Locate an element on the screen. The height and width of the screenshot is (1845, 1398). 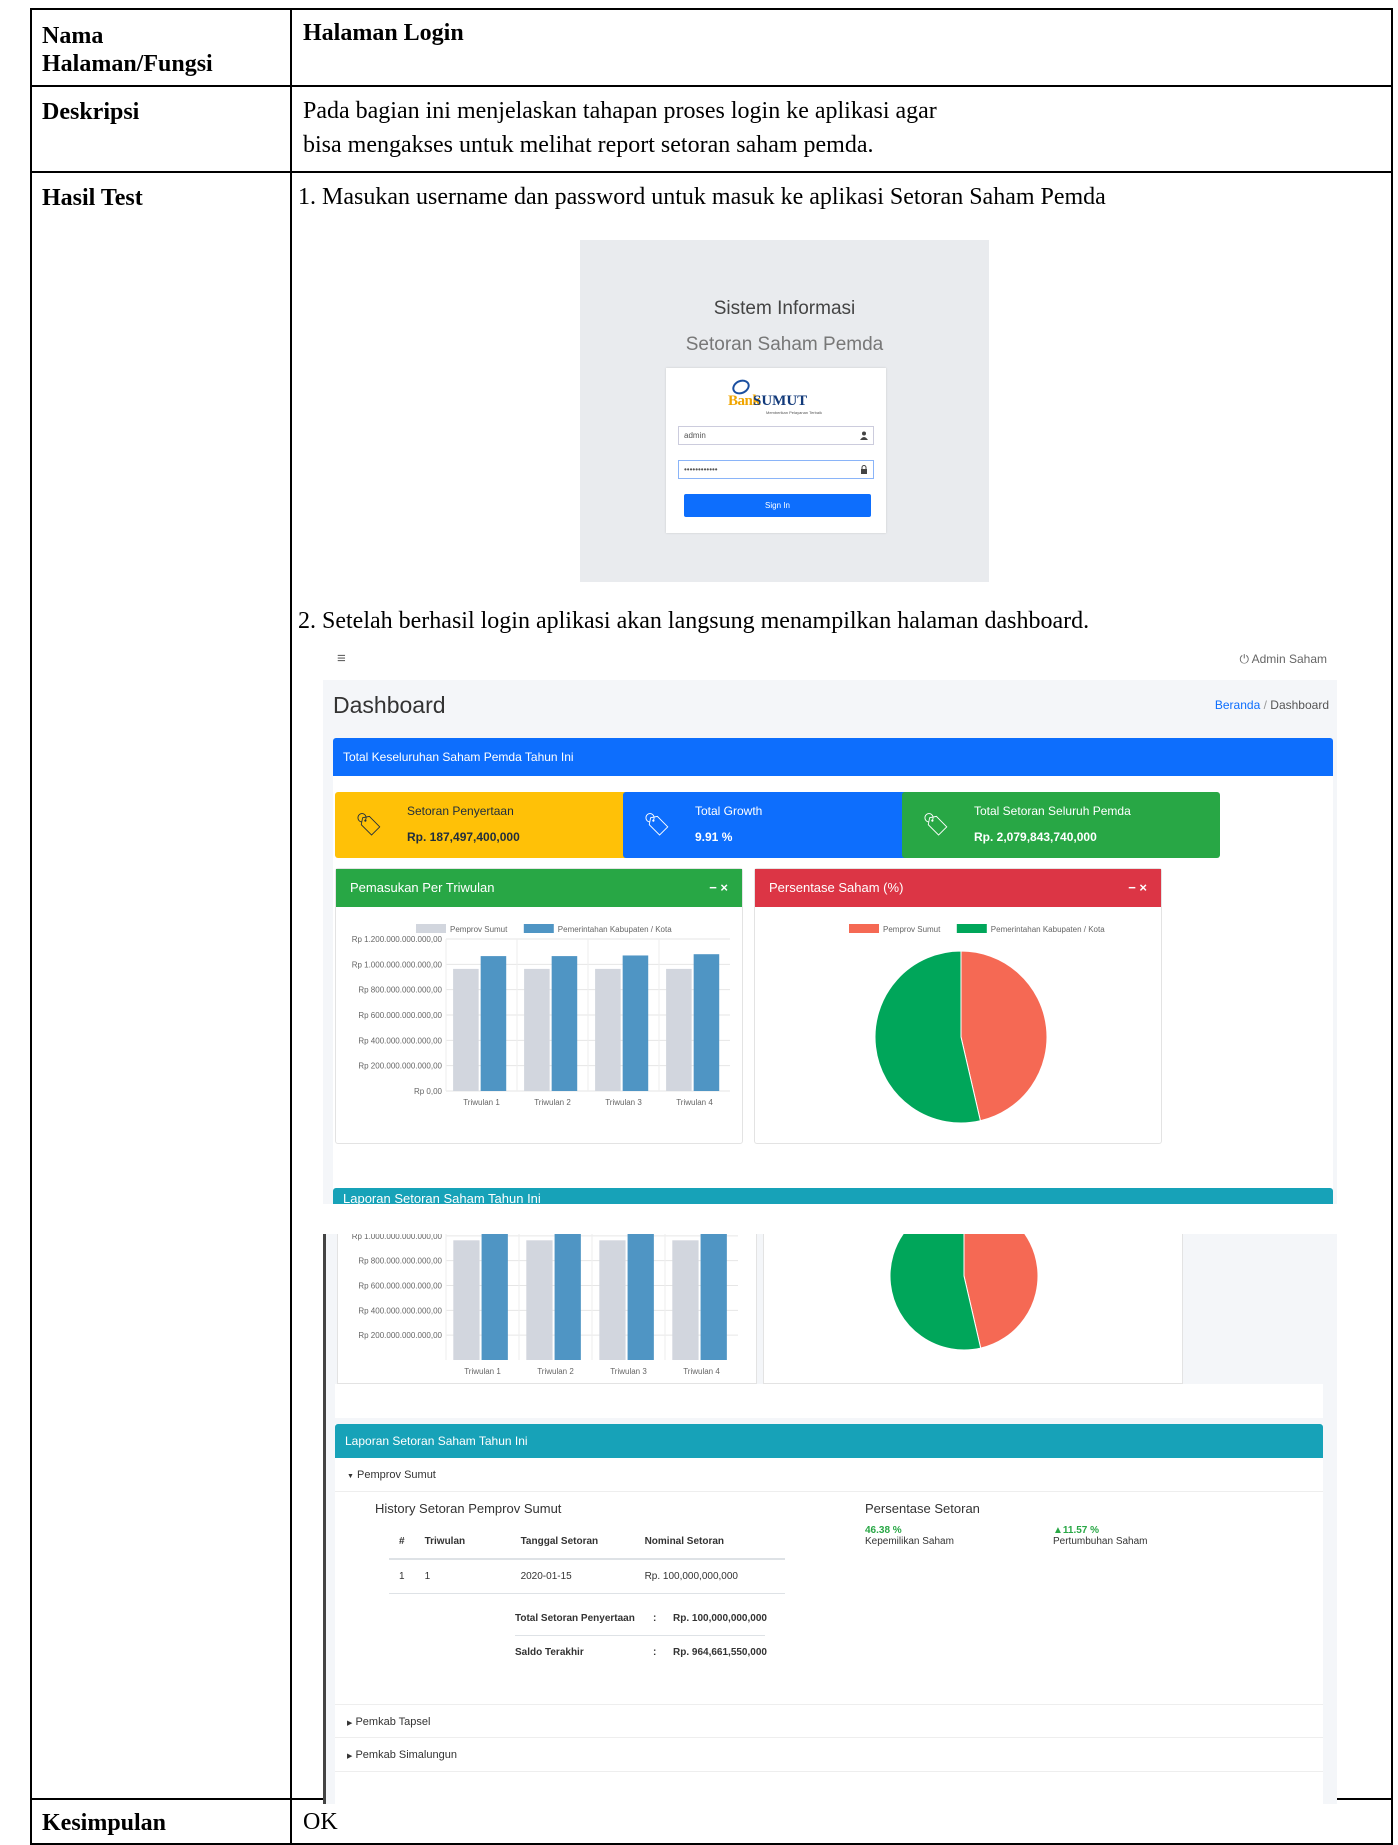
power-icon: ⏻ is located at coordinates (1244, 659).